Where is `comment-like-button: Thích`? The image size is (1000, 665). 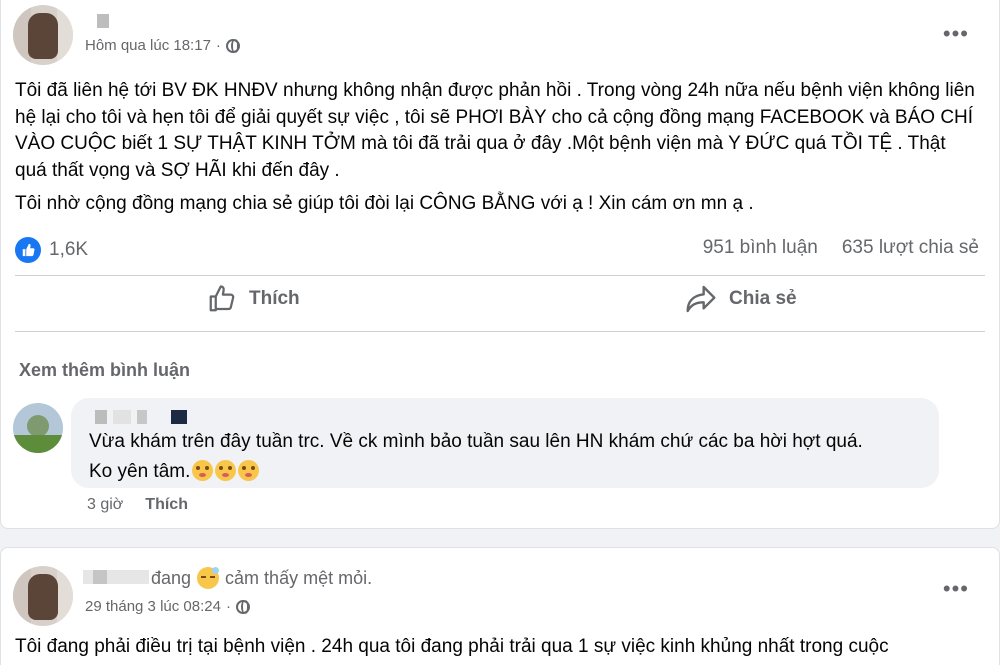
comment-like-button: Thích is located at coordinates (166, 505).